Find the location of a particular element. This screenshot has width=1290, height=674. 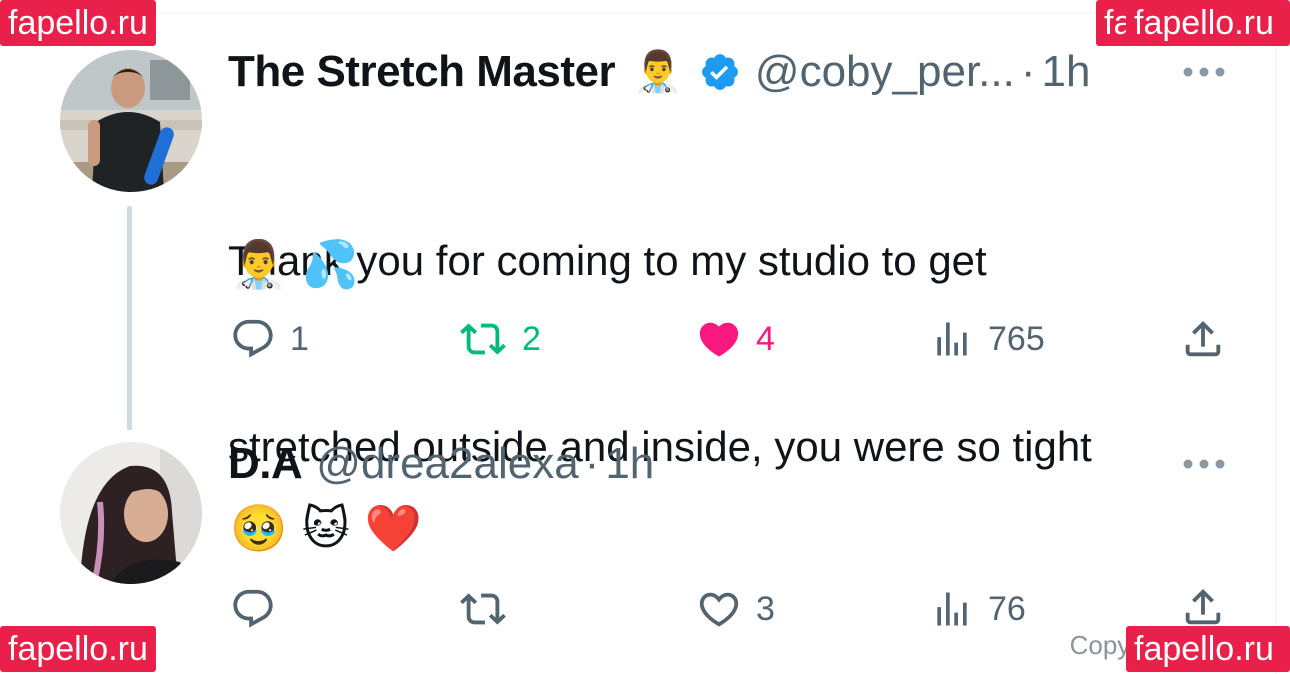

verified-badge-icon is located at coordinates (720, 72).